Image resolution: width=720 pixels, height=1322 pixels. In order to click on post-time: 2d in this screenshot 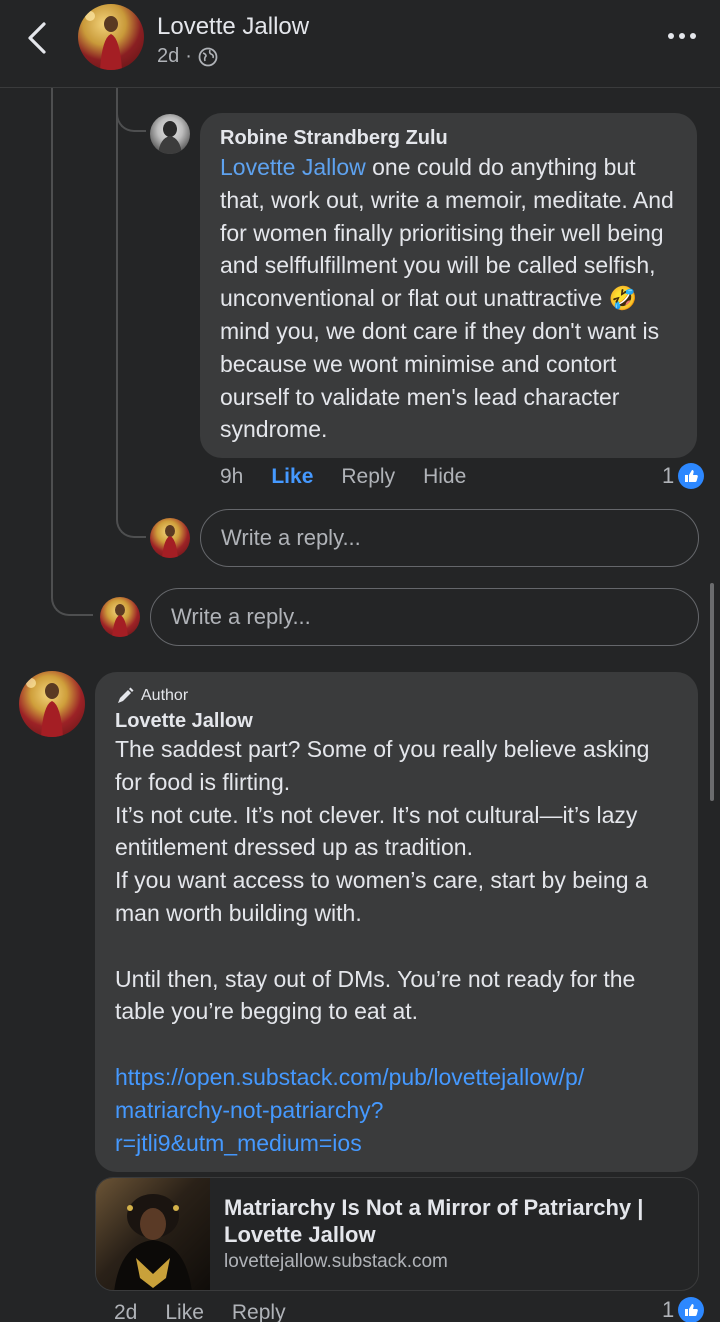, I will do `click(168, 56)`.